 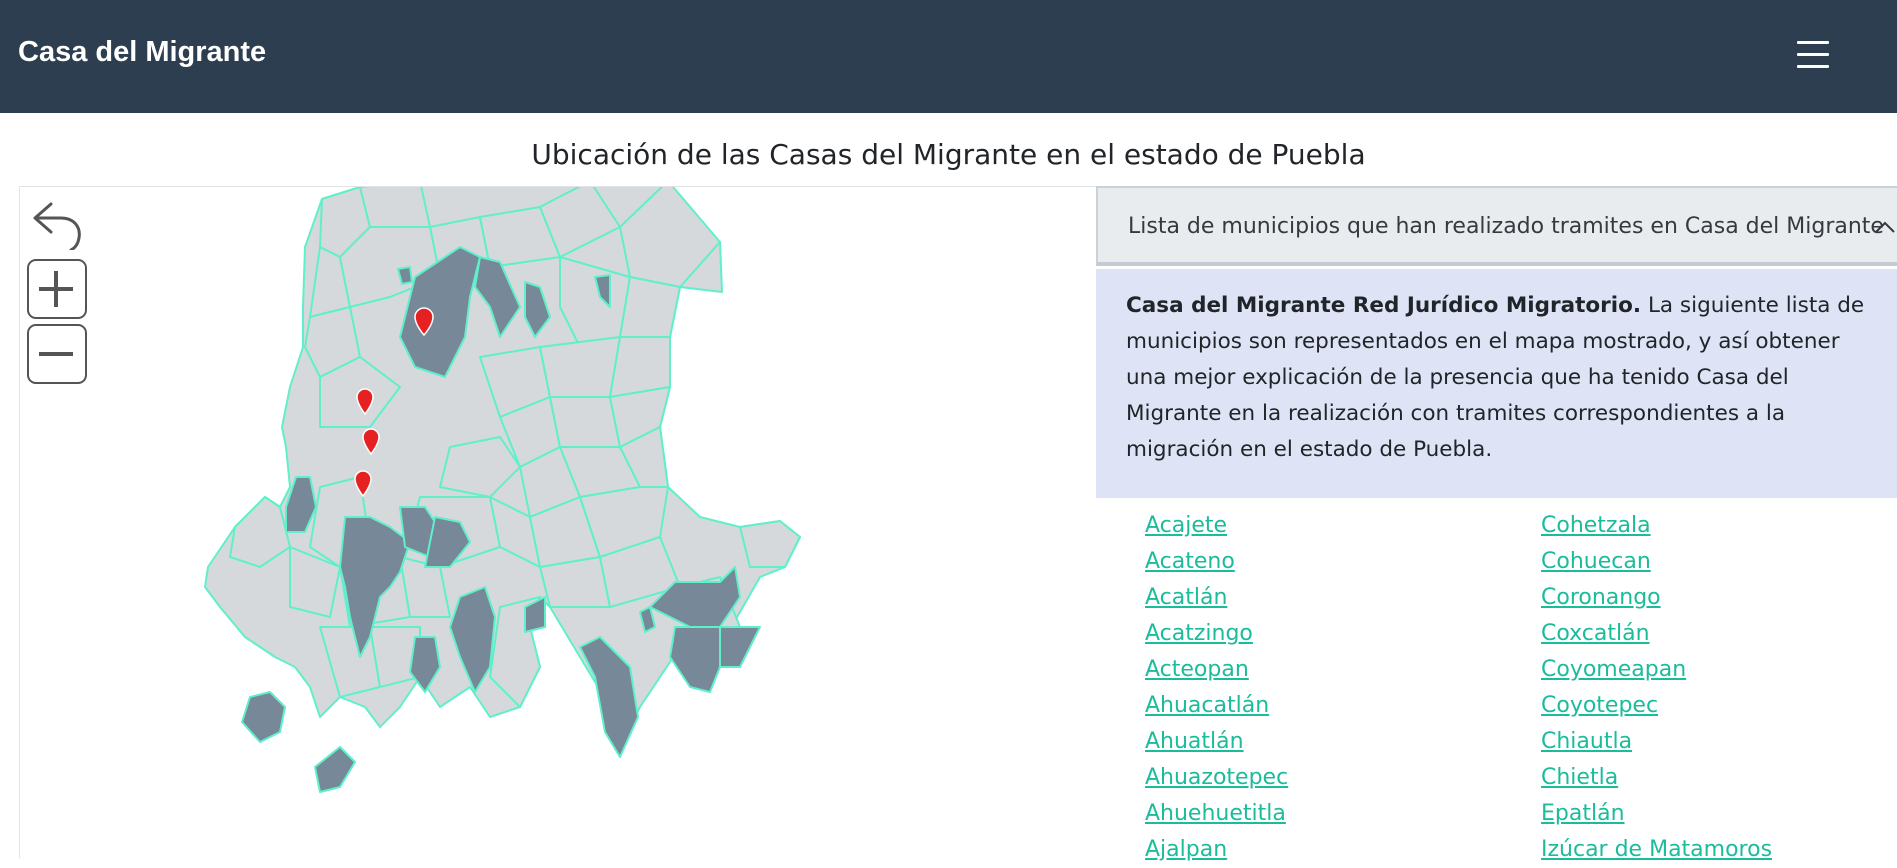 What do you see at coordinates (1216, 670) in the screenshot?
I see `municipio-link: Acteopan` at bounding box center [1216, 670].